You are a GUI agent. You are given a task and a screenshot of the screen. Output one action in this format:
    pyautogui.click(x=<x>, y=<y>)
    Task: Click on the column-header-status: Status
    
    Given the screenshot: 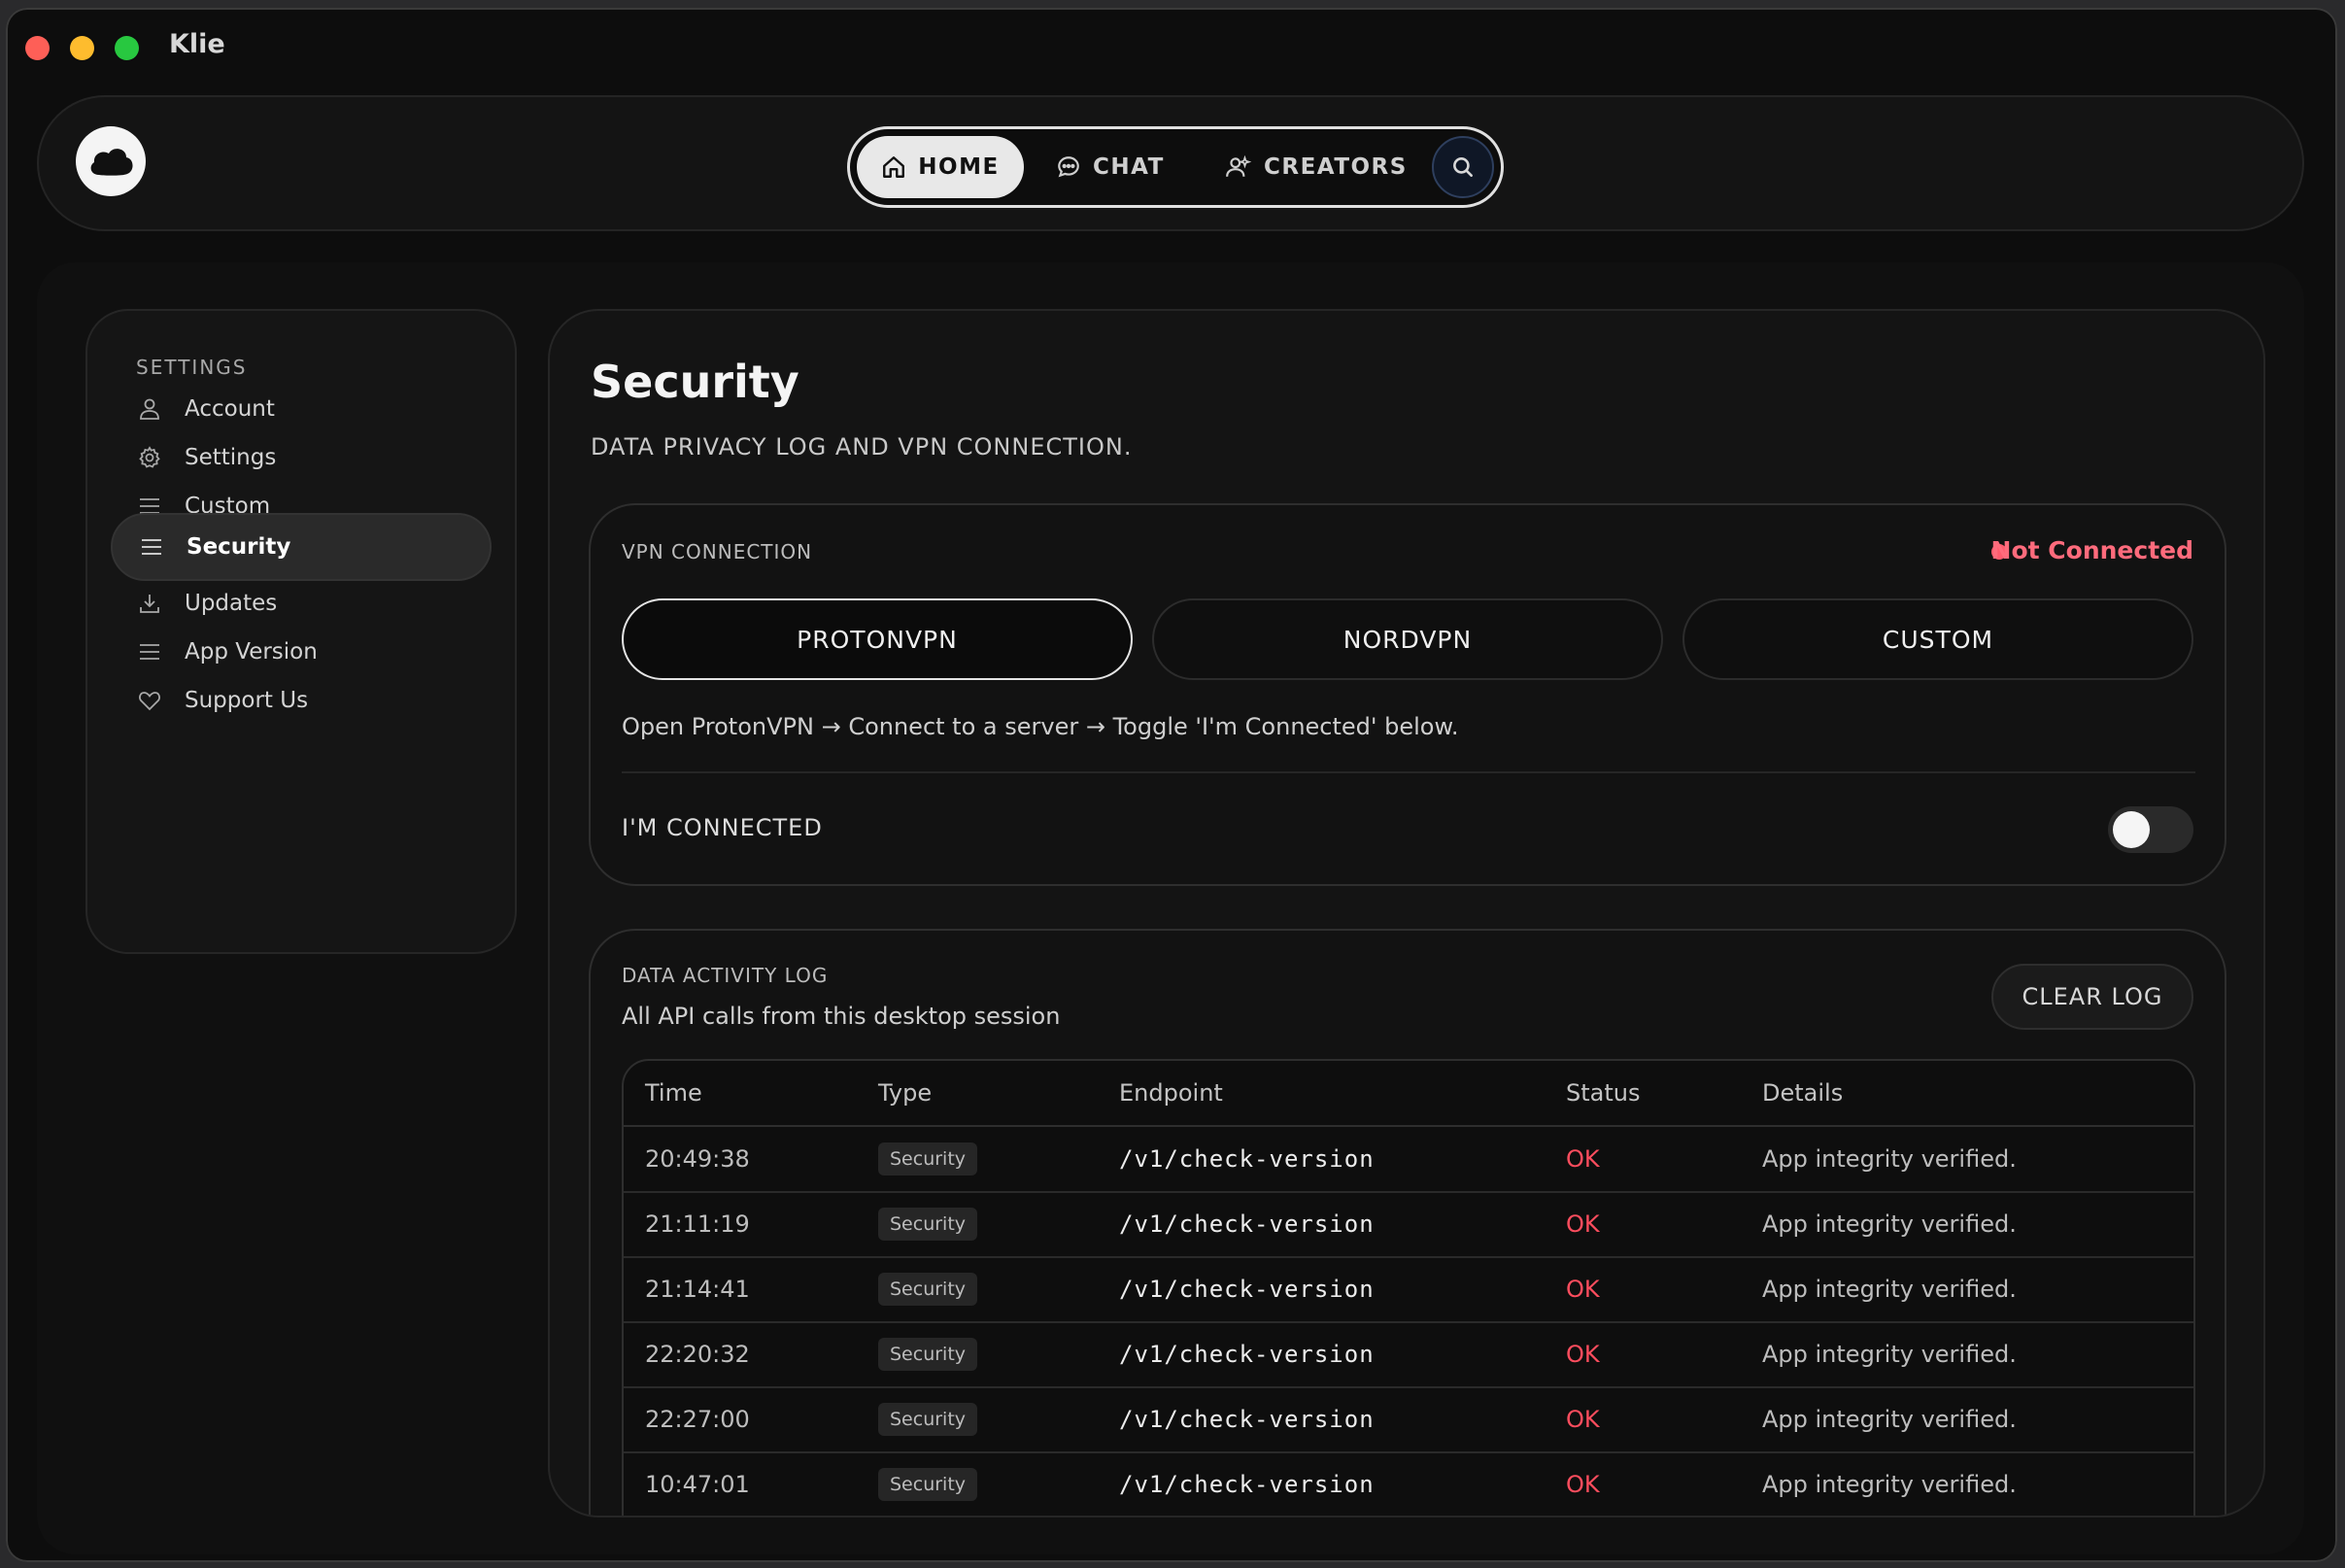 What is the action you would take?
    pyautogui.click(x=1603, y=1093)
    